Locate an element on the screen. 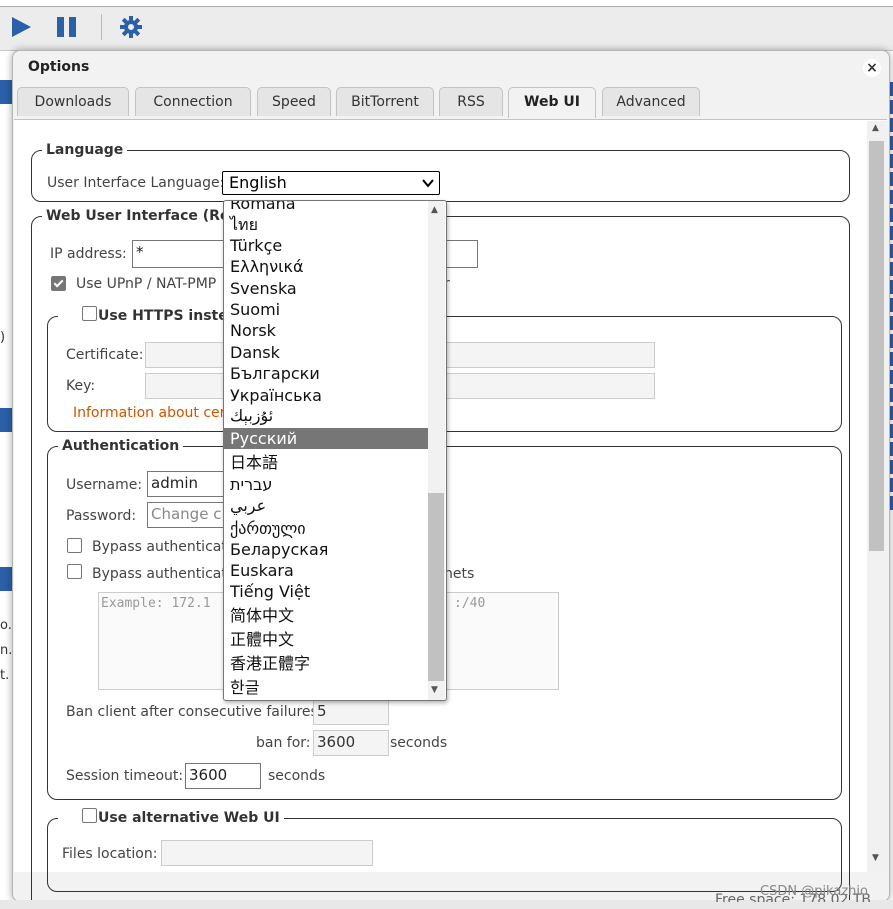 The image size is (893, 909). language-option: 日本語 is located at coordinates (328, 462).